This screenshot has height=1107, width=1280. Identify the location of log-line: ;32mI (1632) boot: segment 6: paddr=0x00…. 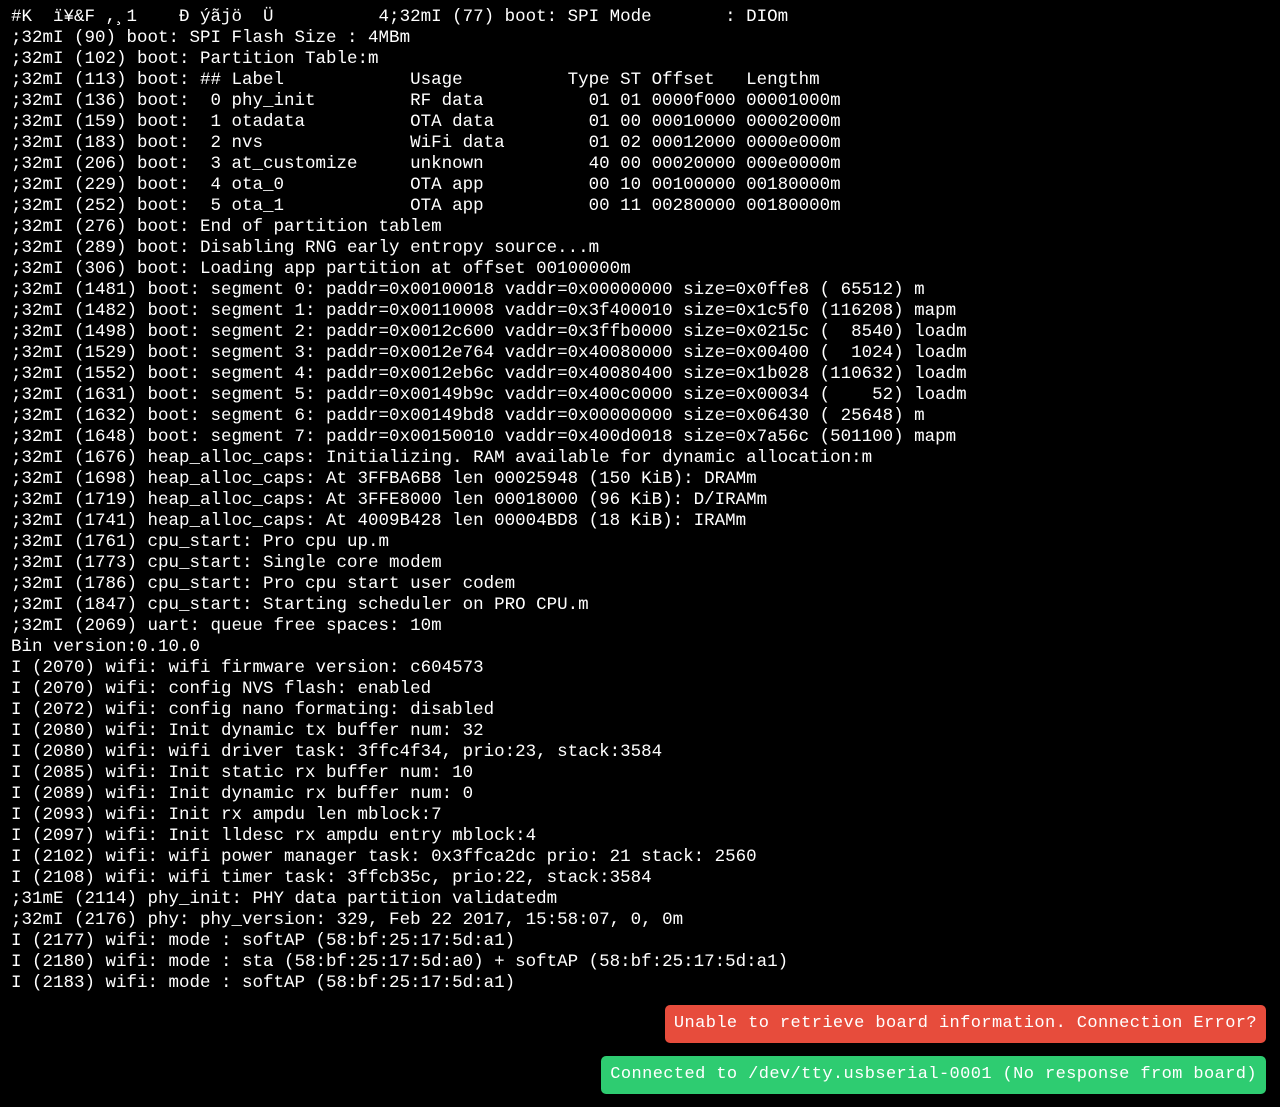
(468, 416).